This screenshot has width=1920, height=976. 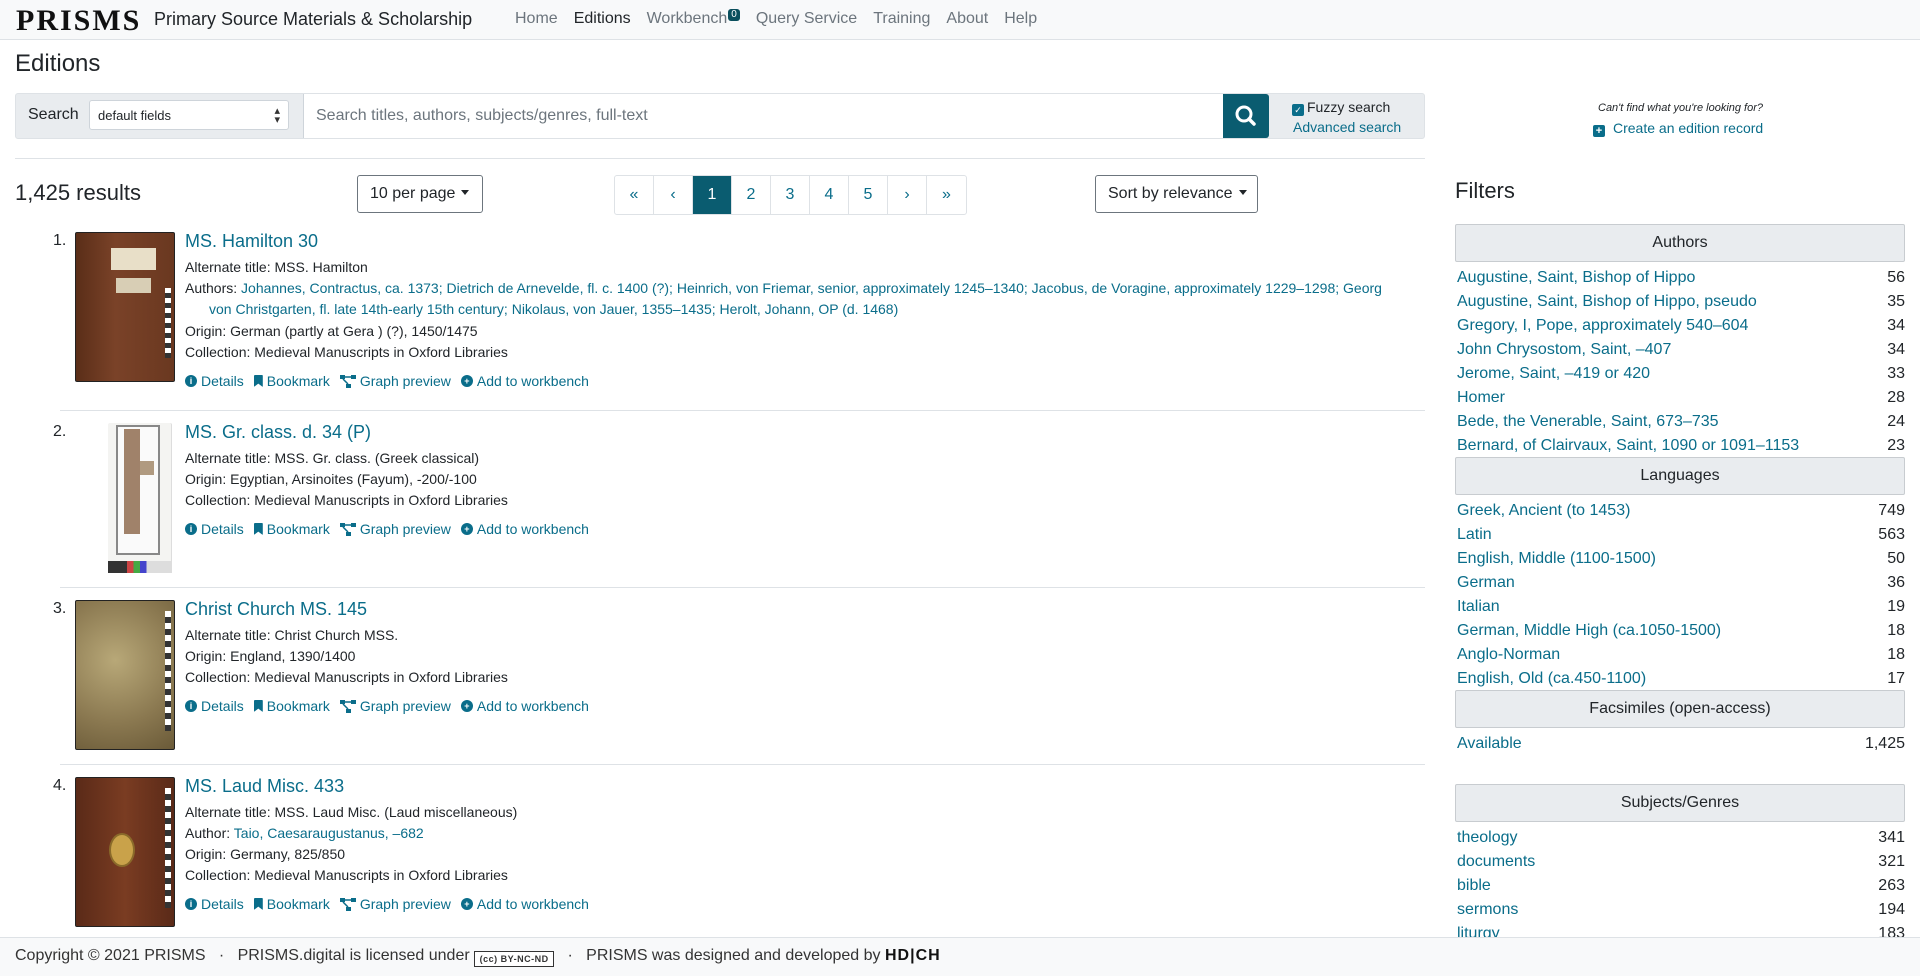 What do you see at coordinates (1681, 910) in the screenshot?
I see `filter-item: sermons 194` at bounding box center [1681, 910].